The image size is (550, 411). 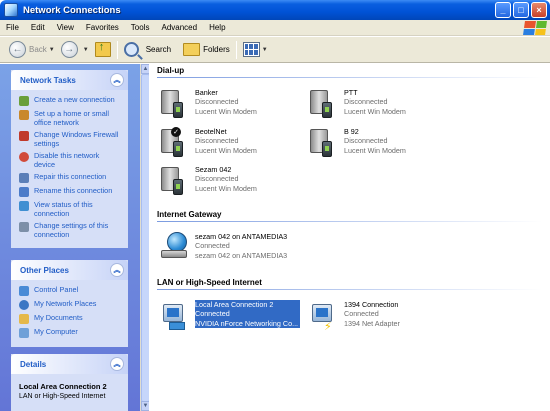 I want to click on task-home-network: Set up a home or small office network, so click(x=70, y=118).